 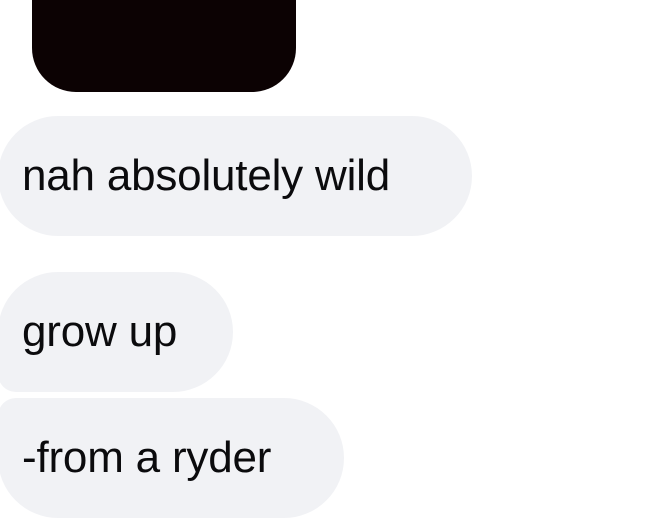 What do you see at coordinates (147, 457) in the screenshot?
I see `message-text: -from a ryder` at bounding box center [147, 457].